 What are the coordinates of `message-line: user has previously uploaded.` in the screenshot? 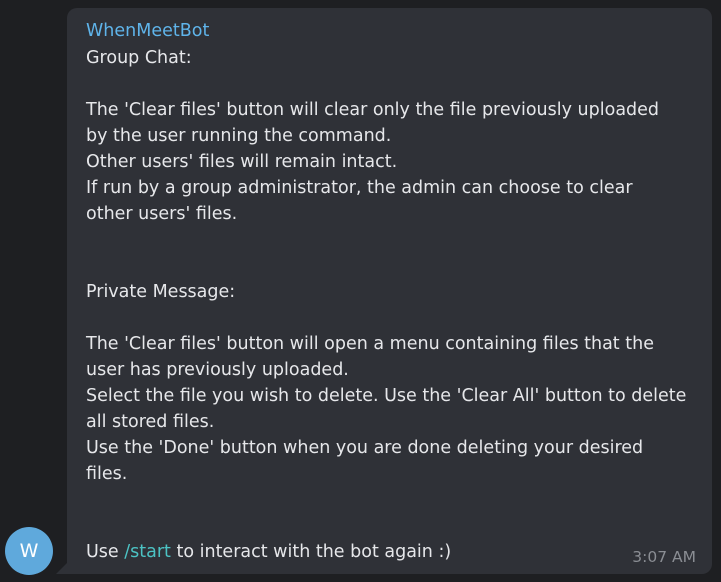 It's located at (217, 370).